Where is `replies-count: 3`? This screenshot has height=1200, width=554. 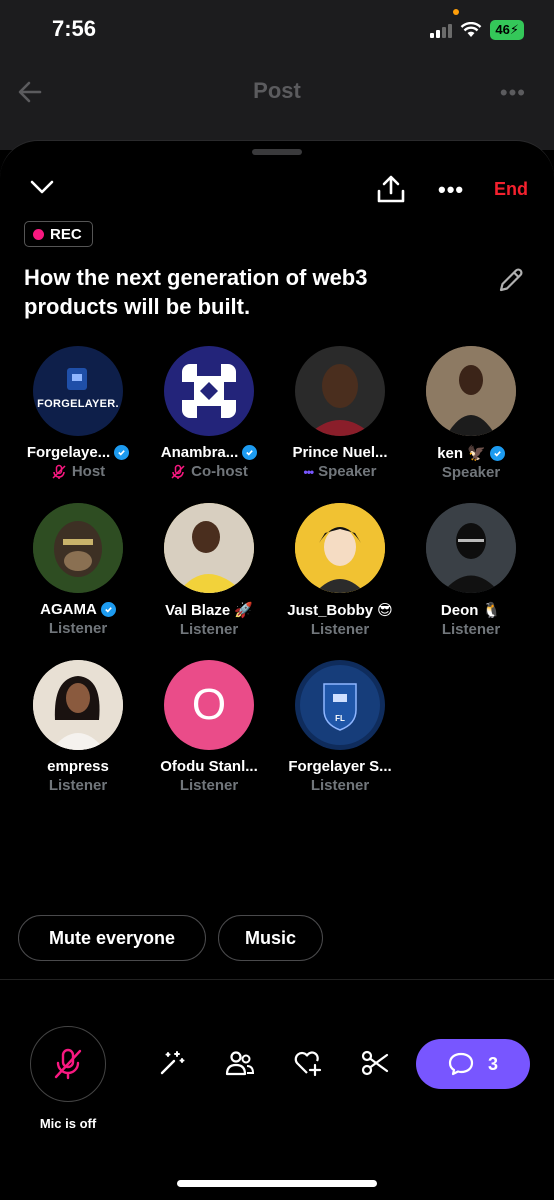 replies-count: 3 is located at coordinates (492, 1063).